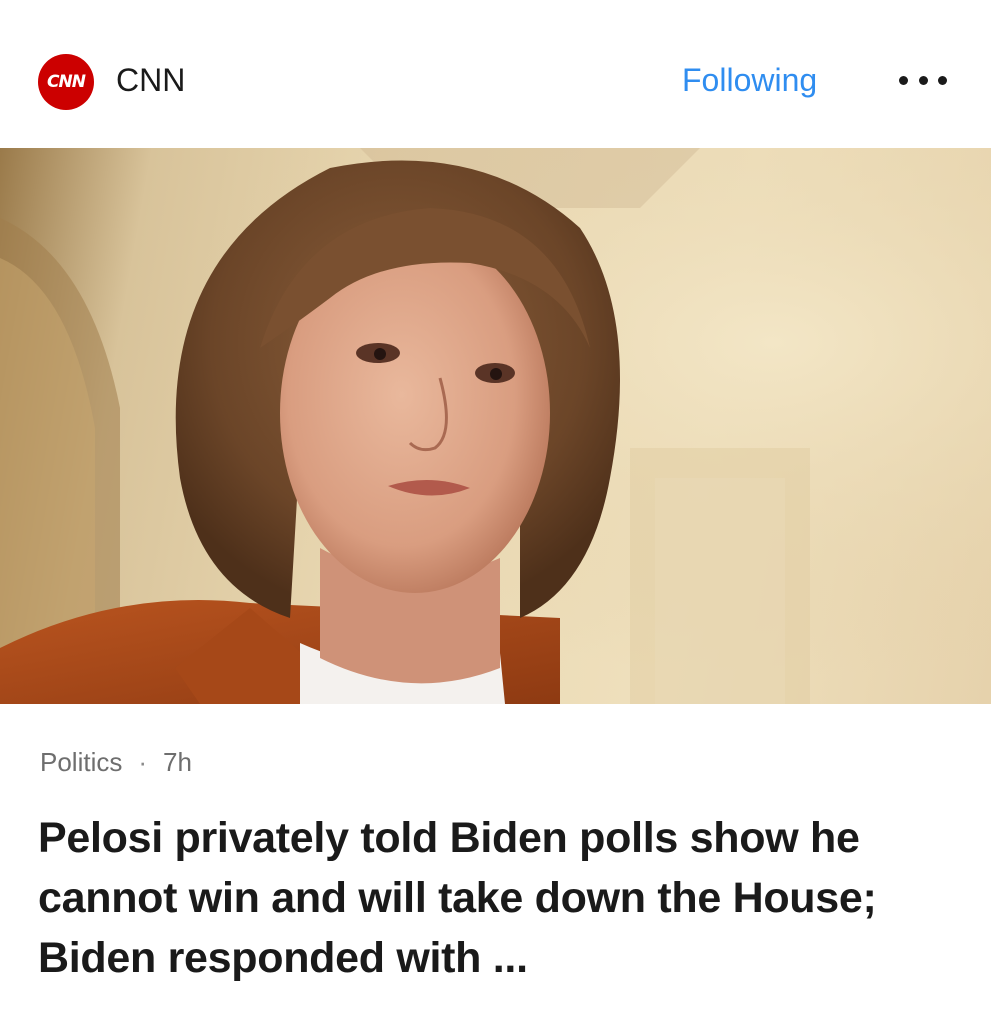 This screenshot has width=991, height=1024. I want to click on article-meta: Politics · 7h, so click(116, 762).